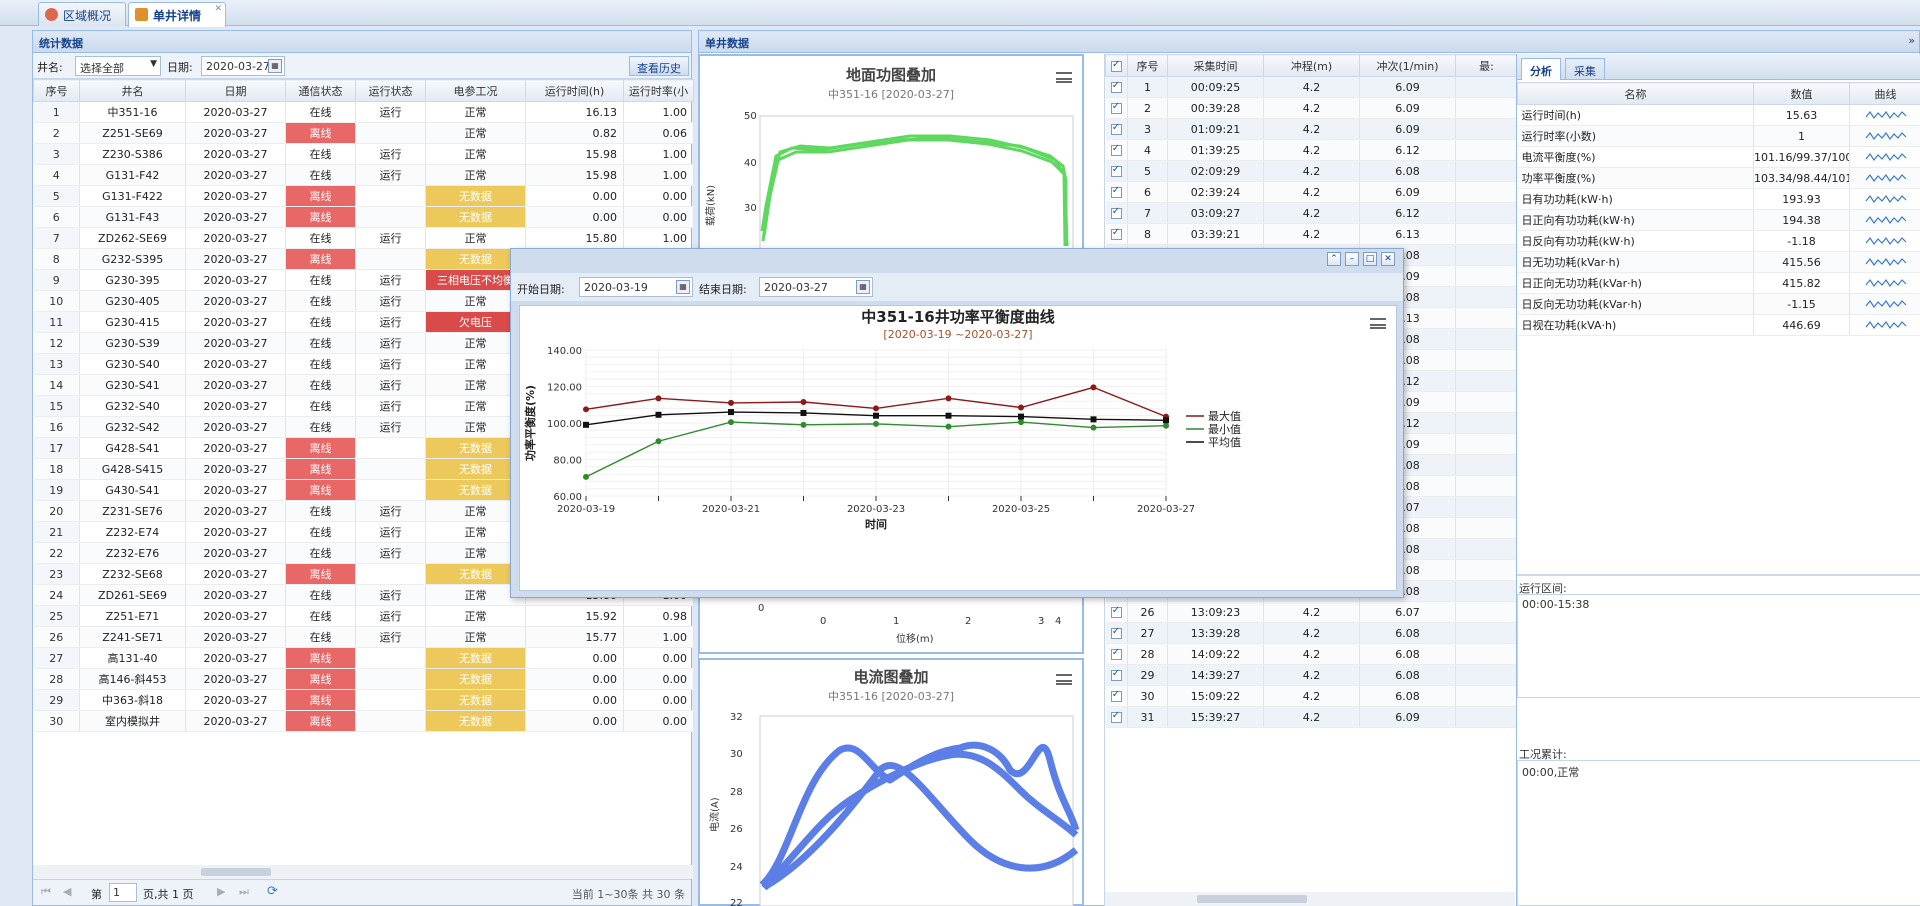  Describe the element at coordinates (243, 66) in the screenshot. I see `date-input: 2020-03-27 ▦` at that location.